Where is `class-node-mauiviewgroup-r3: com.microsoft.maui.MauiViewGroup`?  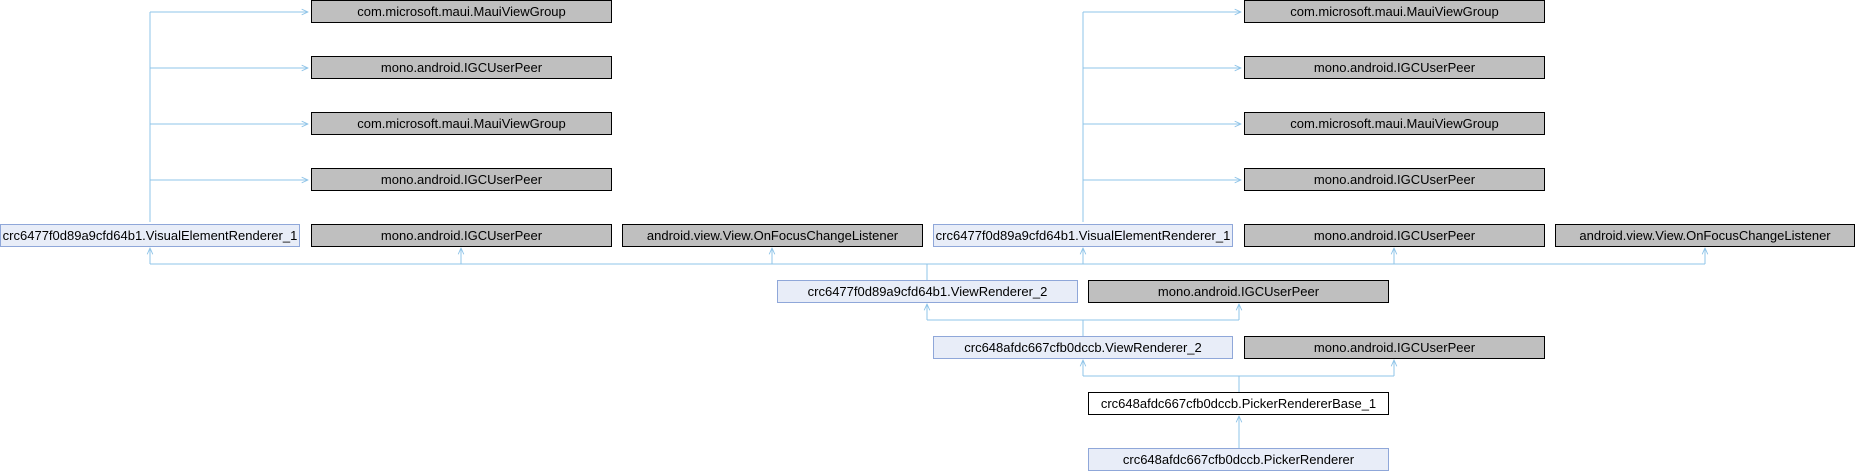 class-node-mauiviewgroup-r3: com.microsoft.maui.MauiViewGroup is located at coordinates (1394, 123).